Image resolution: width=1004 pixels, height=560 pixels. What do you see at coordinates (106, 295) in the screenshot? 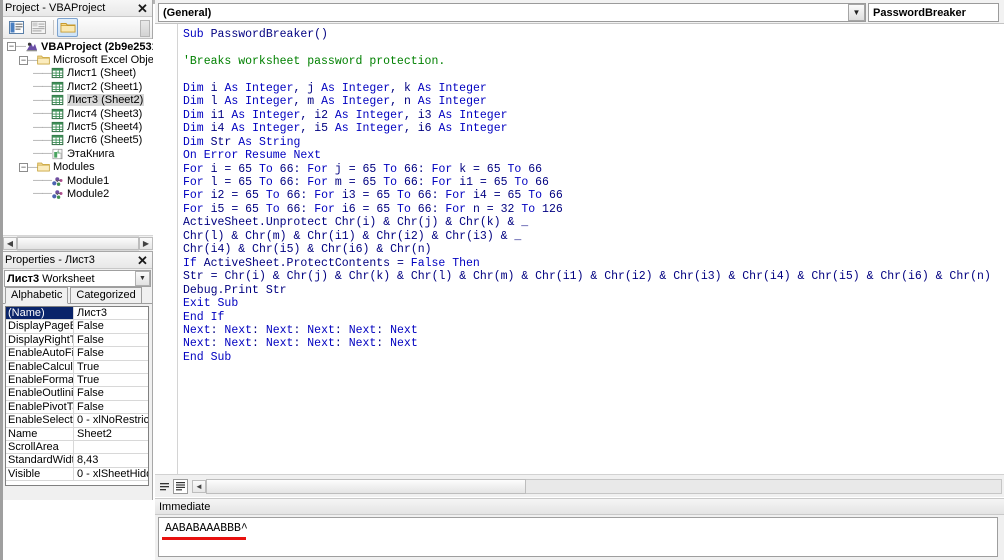
I see `tab-categorized: Categorized` at bounding box center [106, 295].